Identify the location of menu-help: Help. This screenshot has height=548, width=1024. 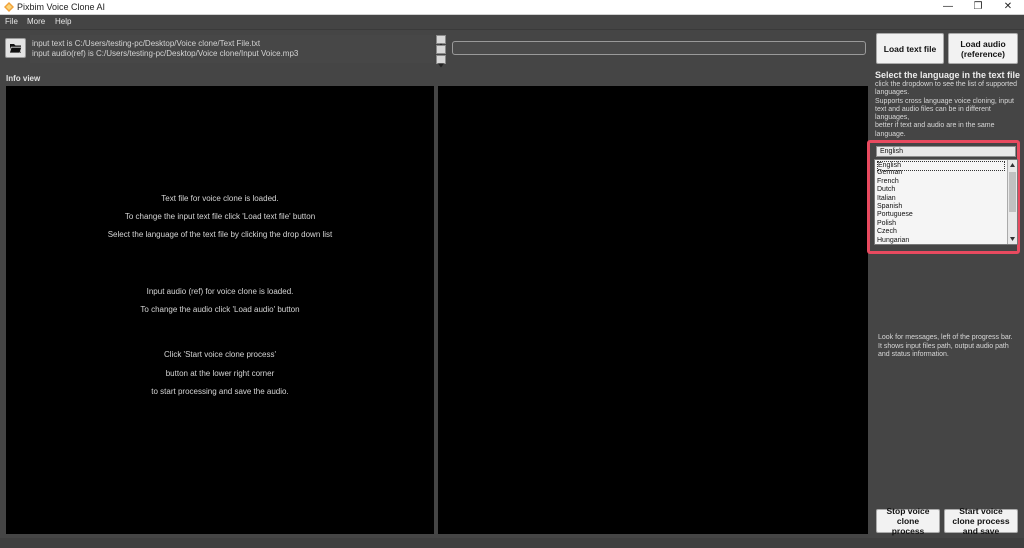
(63, 21).